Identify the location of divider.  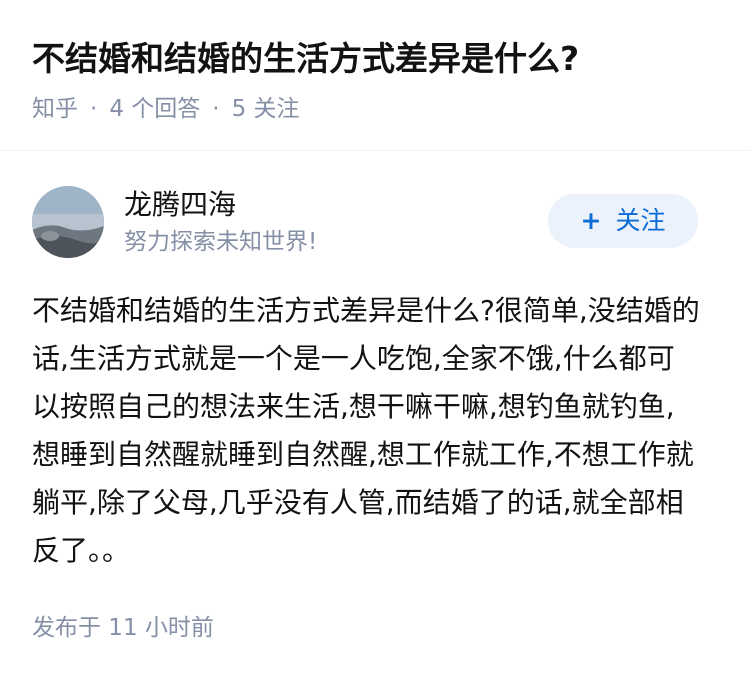
(375, 150).